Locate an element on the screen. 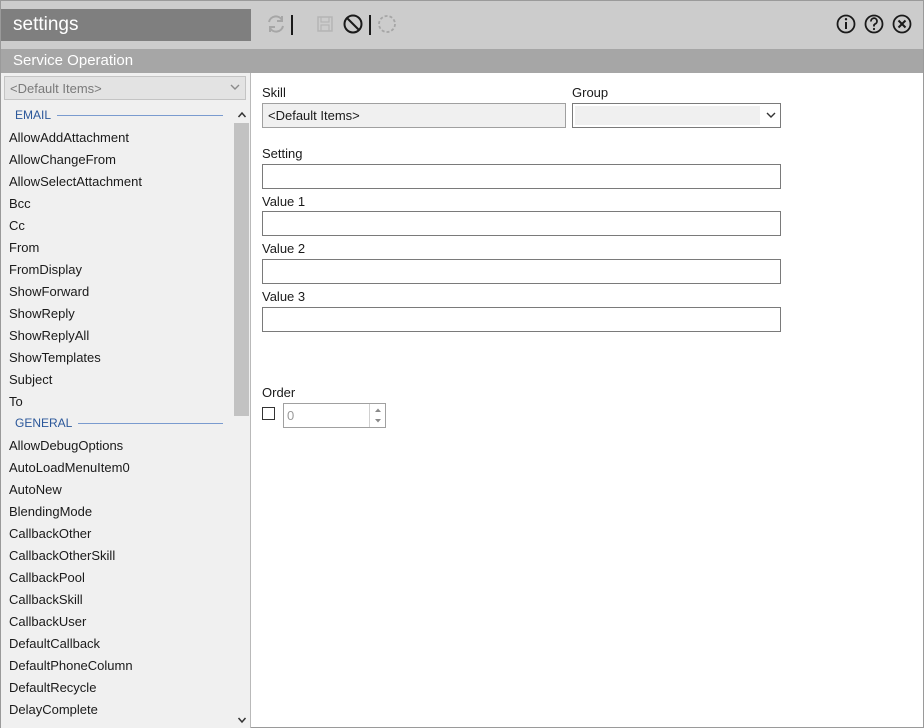 The width and height of the screenshot is (924, 728). list-item: BlendingMode is located at coordinates (117, 512).